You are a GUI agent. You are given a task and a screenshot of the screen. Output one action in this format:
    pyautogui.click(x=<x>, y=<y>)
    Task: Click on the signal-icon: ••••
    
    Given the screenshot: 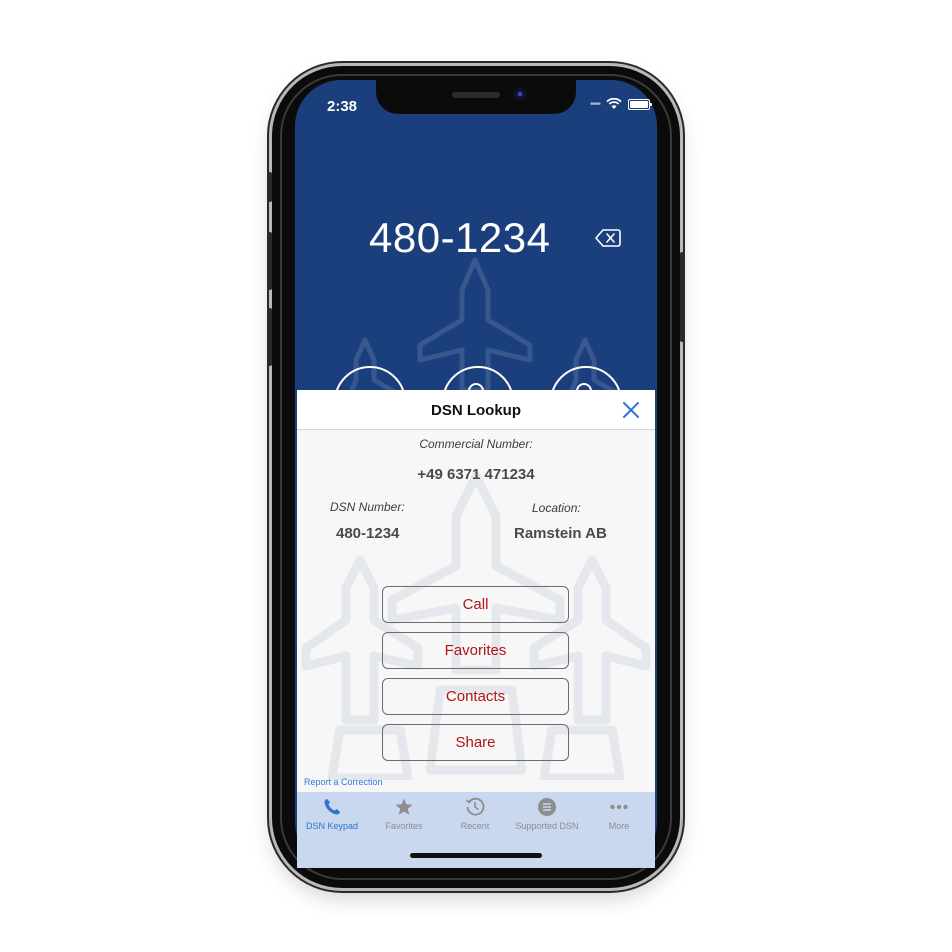 What is the action you would take?
    pyautogui.click(x=595, y=104)
    